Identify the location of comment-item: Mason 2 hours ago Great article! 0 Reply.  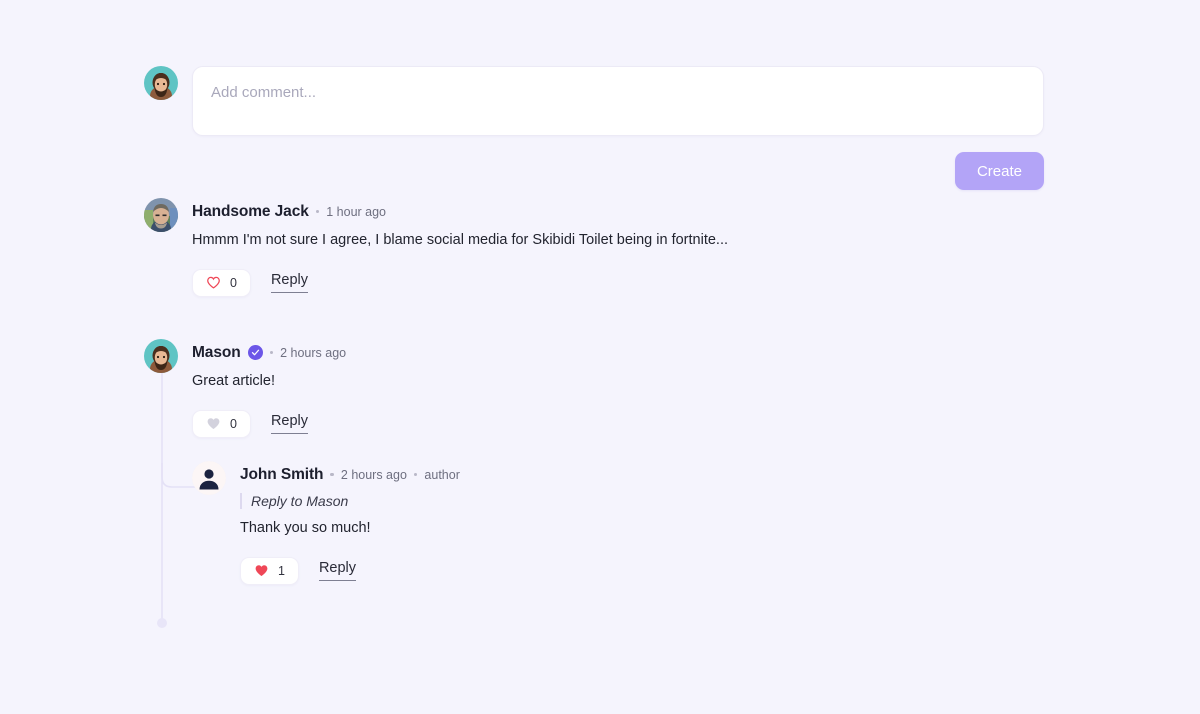
(245, 388).